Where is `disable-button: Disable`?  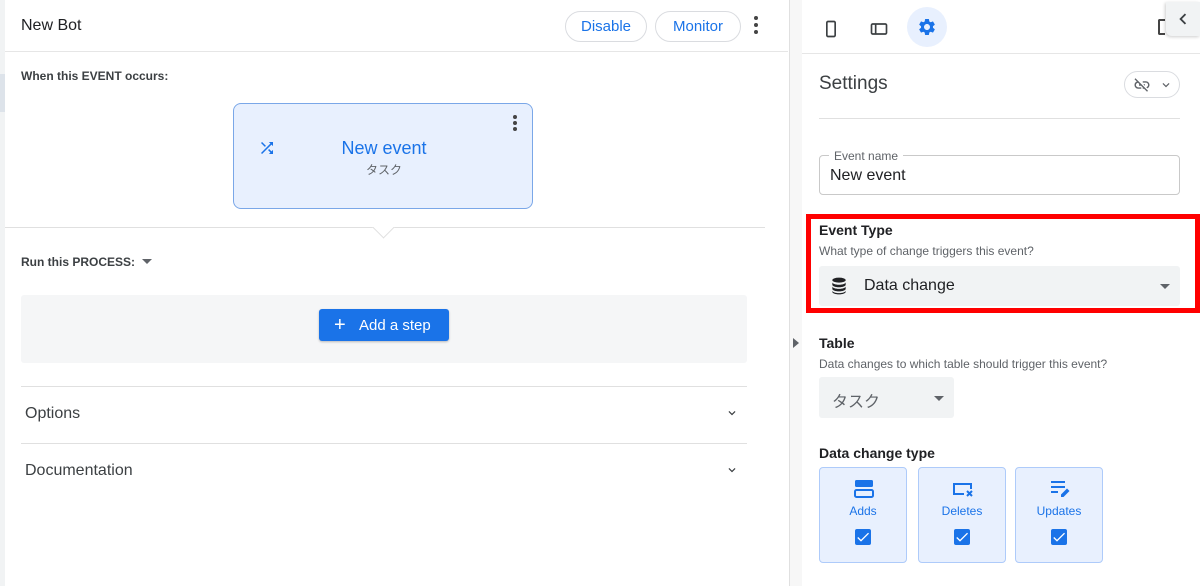 disable-button: Disable is located at coordinates (606, 26).